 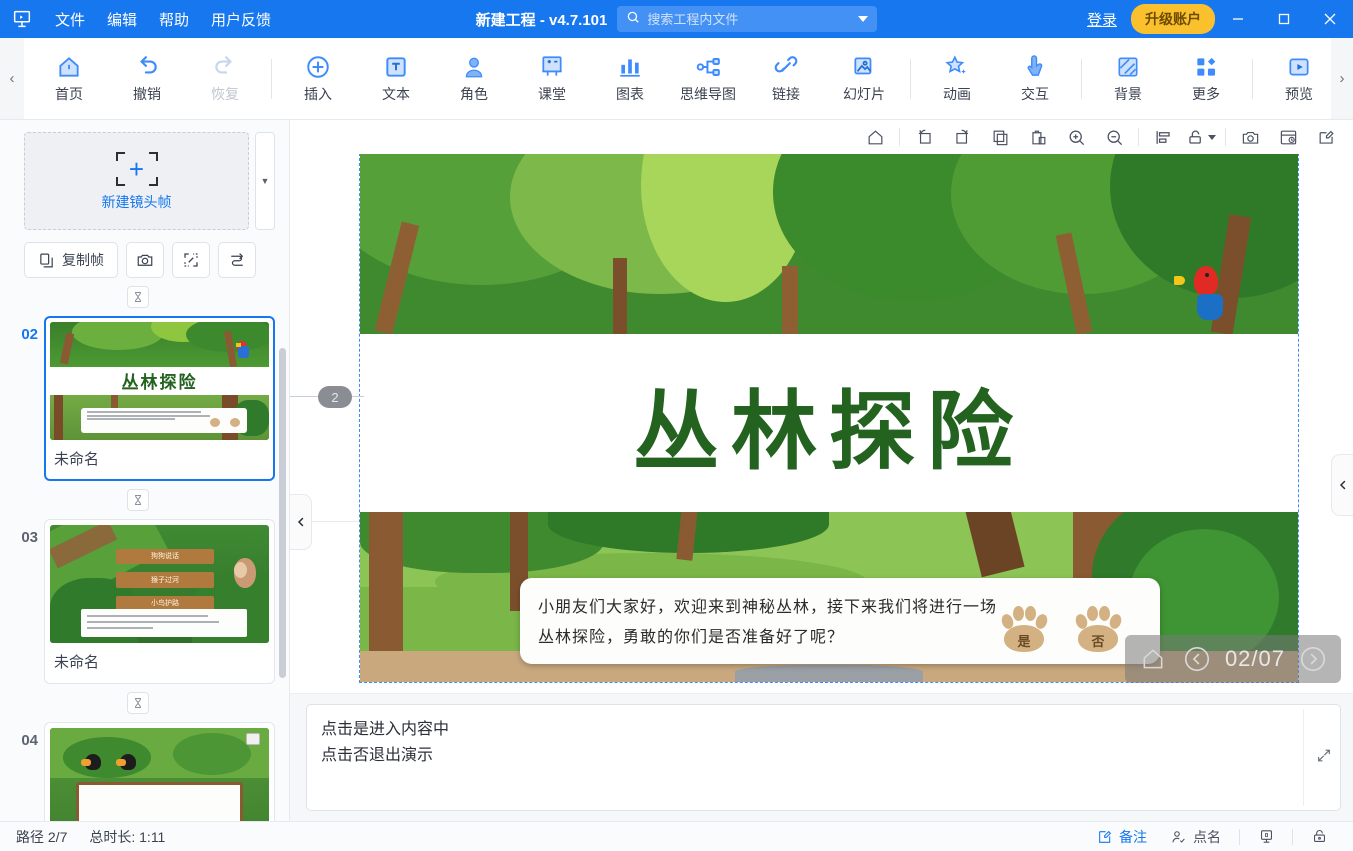 I want to click on expand-icon, so click(x=1324, y=757).